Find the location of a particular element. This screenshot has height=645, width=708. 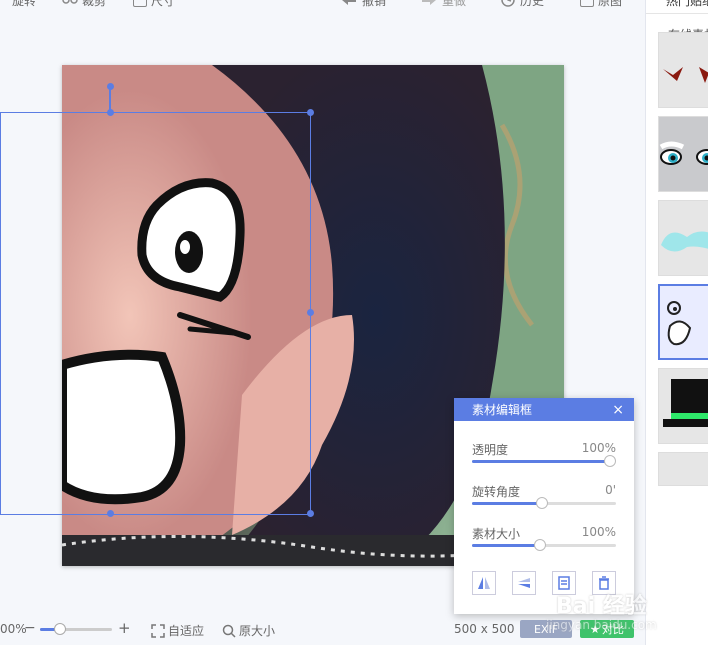

cartoon-eyes-sticker-icon is located at coordinates (683, 154).